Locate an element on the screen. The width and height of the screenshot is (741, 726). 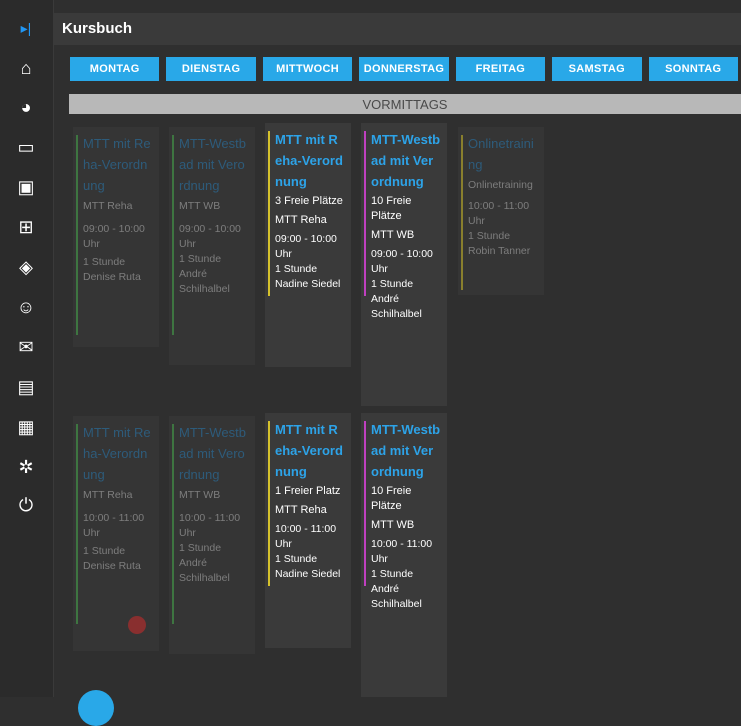
sidebar: ▸| ⌂ ◕ ▭ ▣ ⊞ ◈ ☺ ✉ ▤ ▦ ✲ ⏻ is located at coordinates (27, 348).